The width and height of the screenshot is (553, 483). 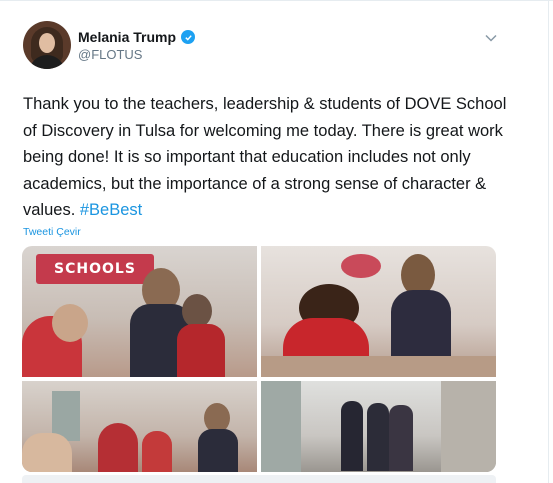 What do you see at coordinates (110, 54) in the screenshot?
I see `author-handle: @FLOTUS` at bounding box center [110, 54].